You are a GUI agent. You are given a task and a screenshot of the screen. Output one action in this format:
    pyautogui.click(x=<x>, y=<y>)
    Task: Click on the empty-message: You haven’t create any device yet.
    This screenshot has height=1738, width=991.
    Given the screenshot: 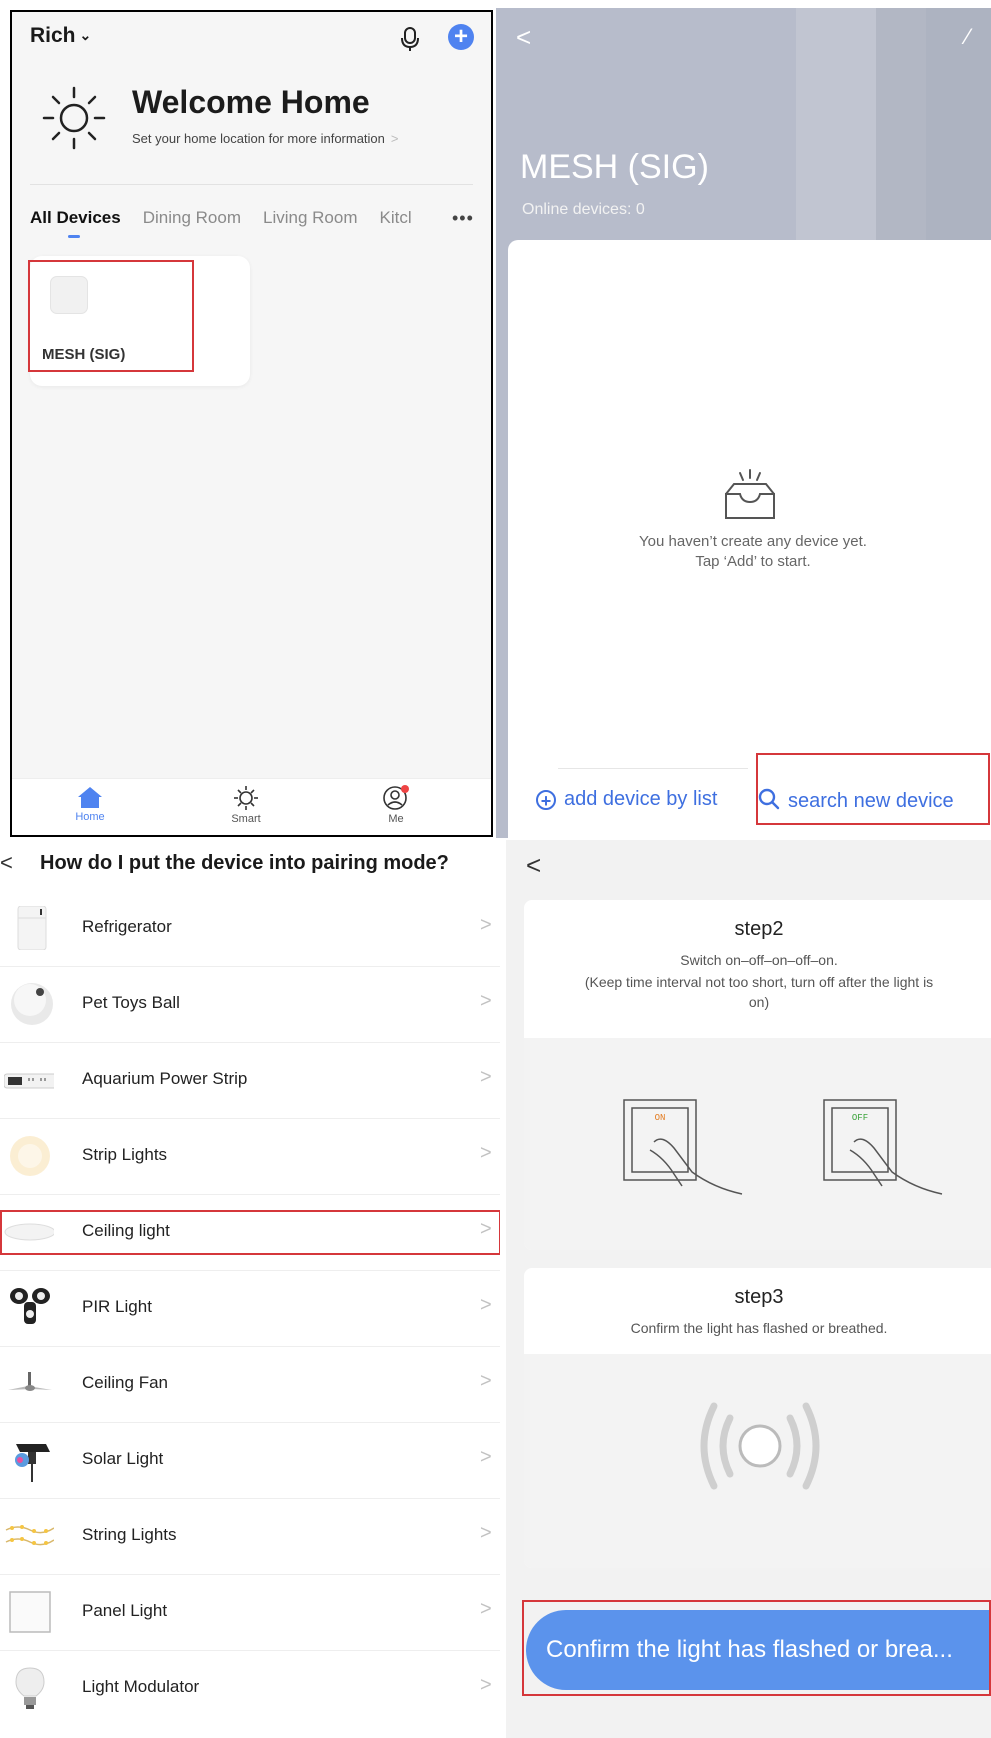 What is the action you would take?
    pyautogui.click(x=753, y=541)
    